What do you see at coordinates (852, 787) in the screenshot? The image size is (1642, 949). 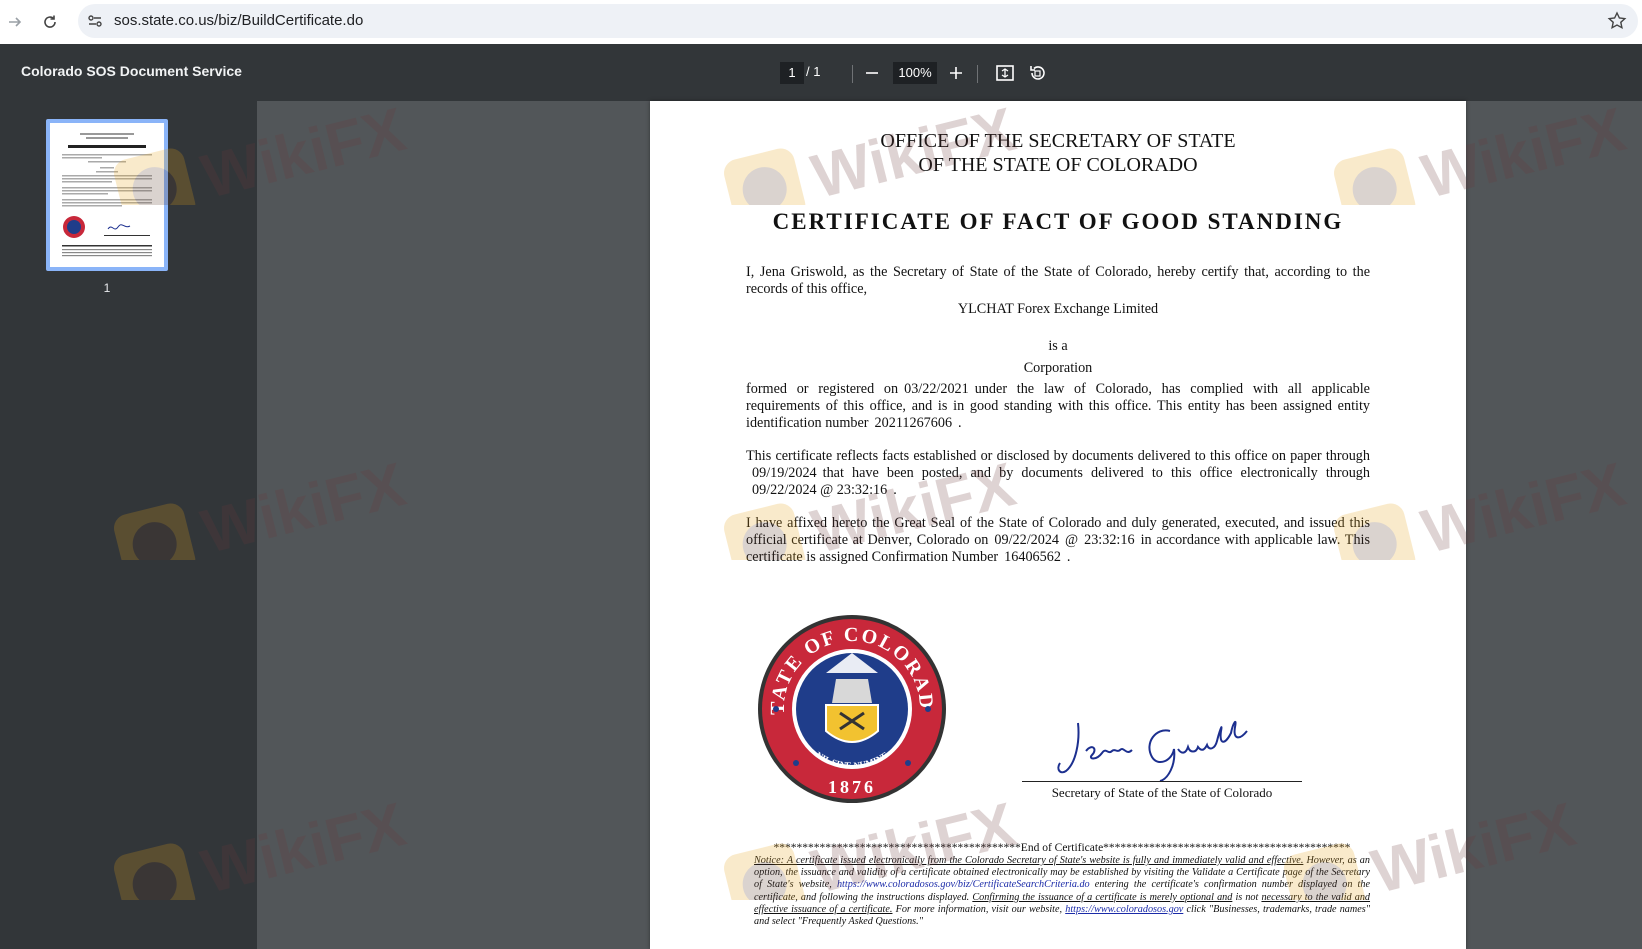 I see `seal-year: 1876` at bounding box center [852, 787].